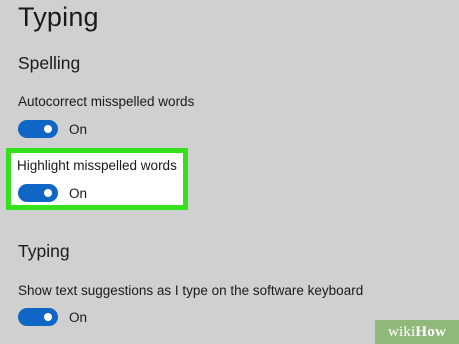  I want to click on section-title-spelling: Spelling, so click(49, 63).